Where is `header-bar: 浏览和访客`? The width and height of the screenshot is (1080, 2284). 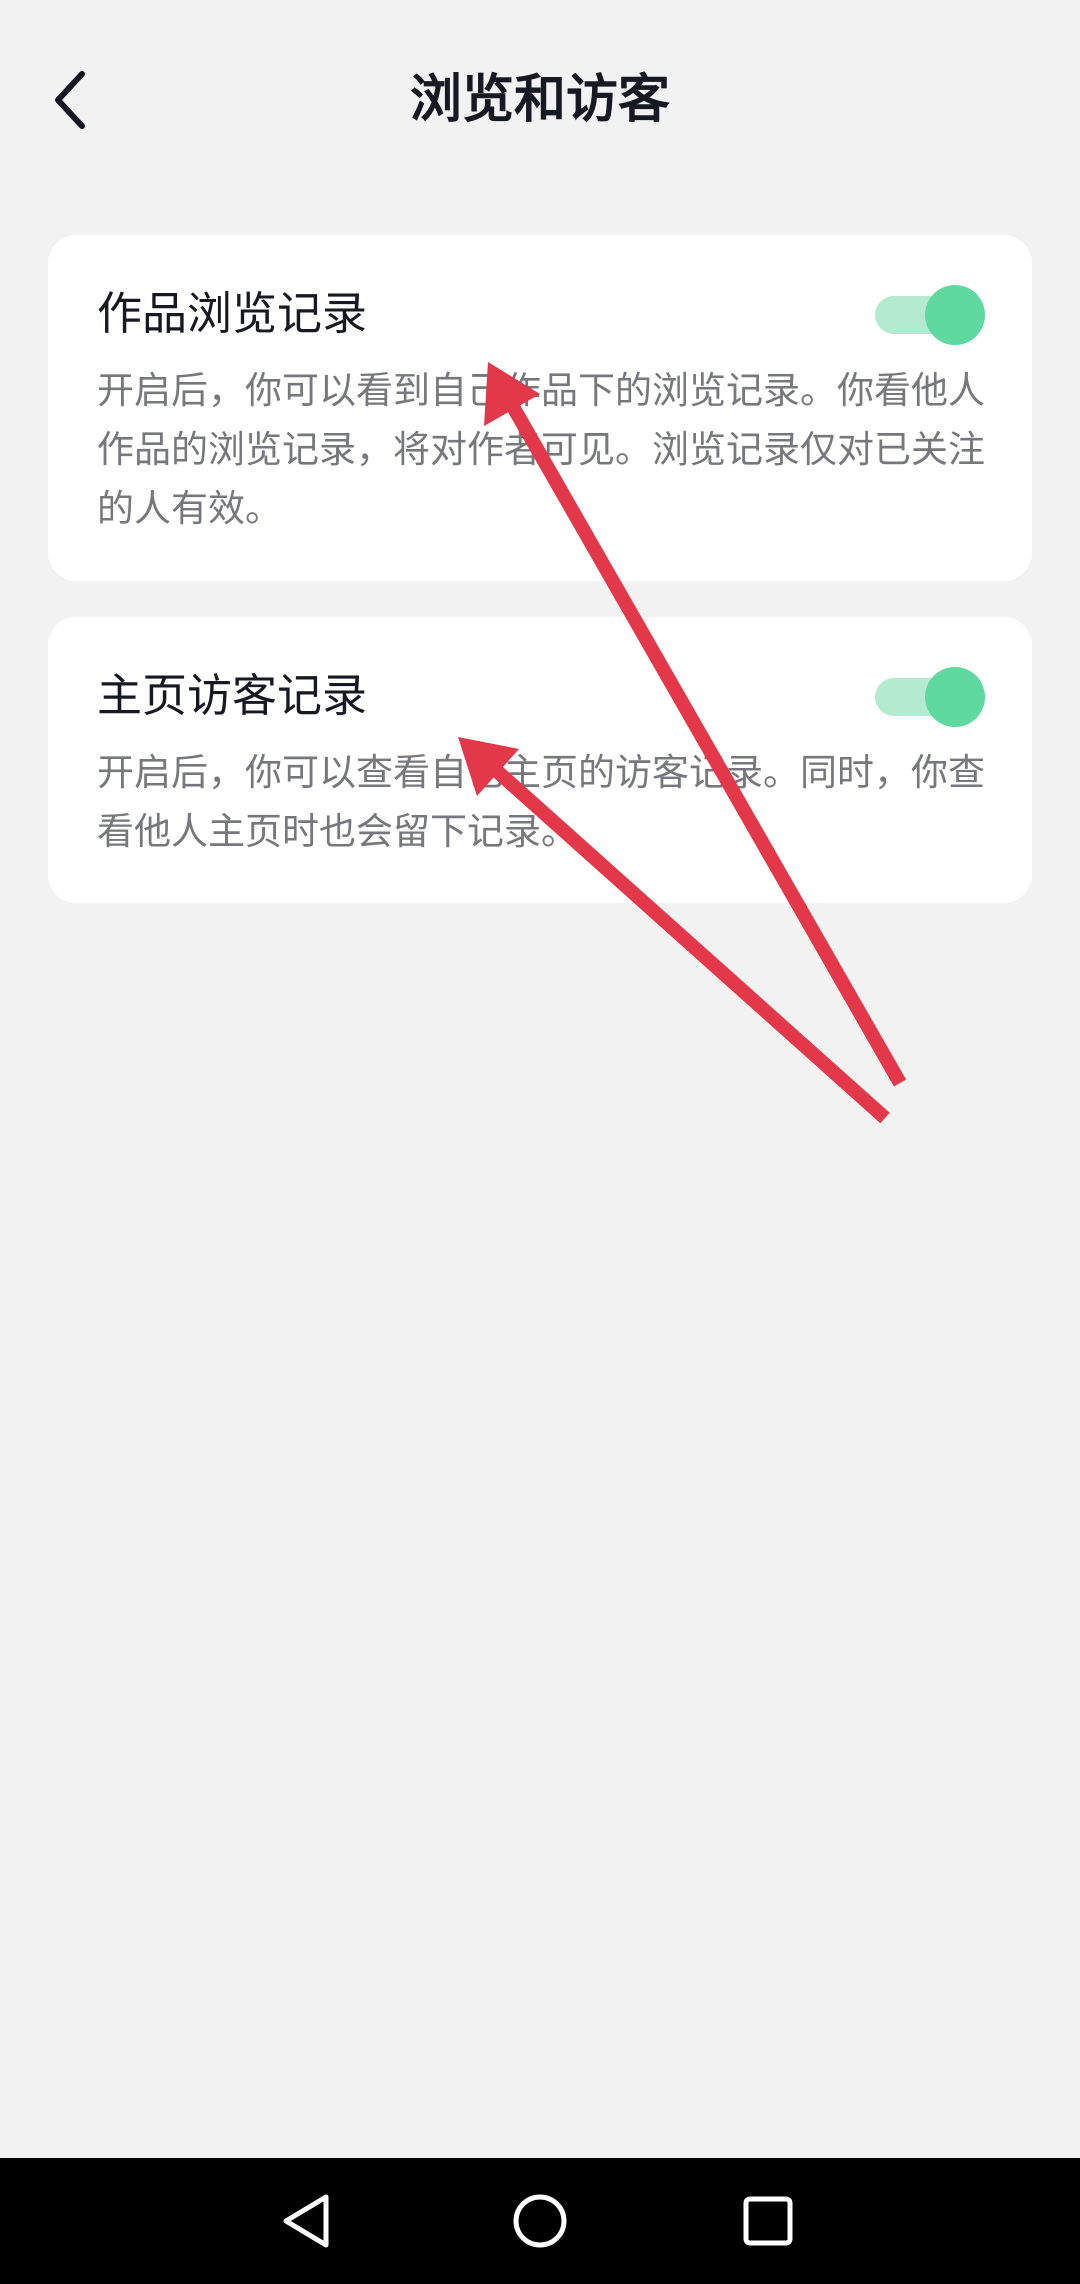 header-bar: 浏览和访客 is located at coordinates (540, 100).